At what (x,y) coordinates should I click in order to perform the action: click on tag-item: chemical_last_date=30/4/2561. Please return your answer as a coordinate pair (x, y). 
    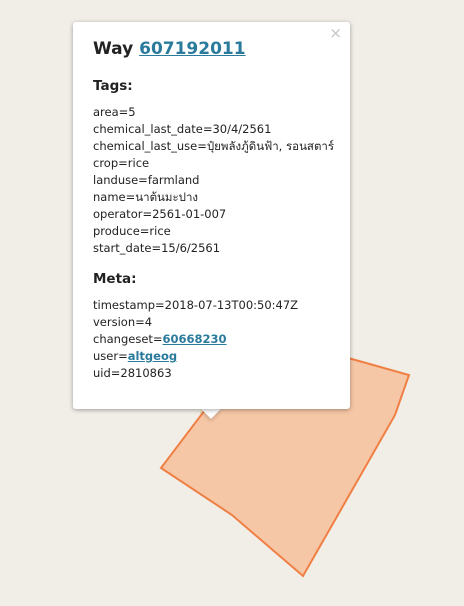
    Looking at the image, I should click on (182, 129).